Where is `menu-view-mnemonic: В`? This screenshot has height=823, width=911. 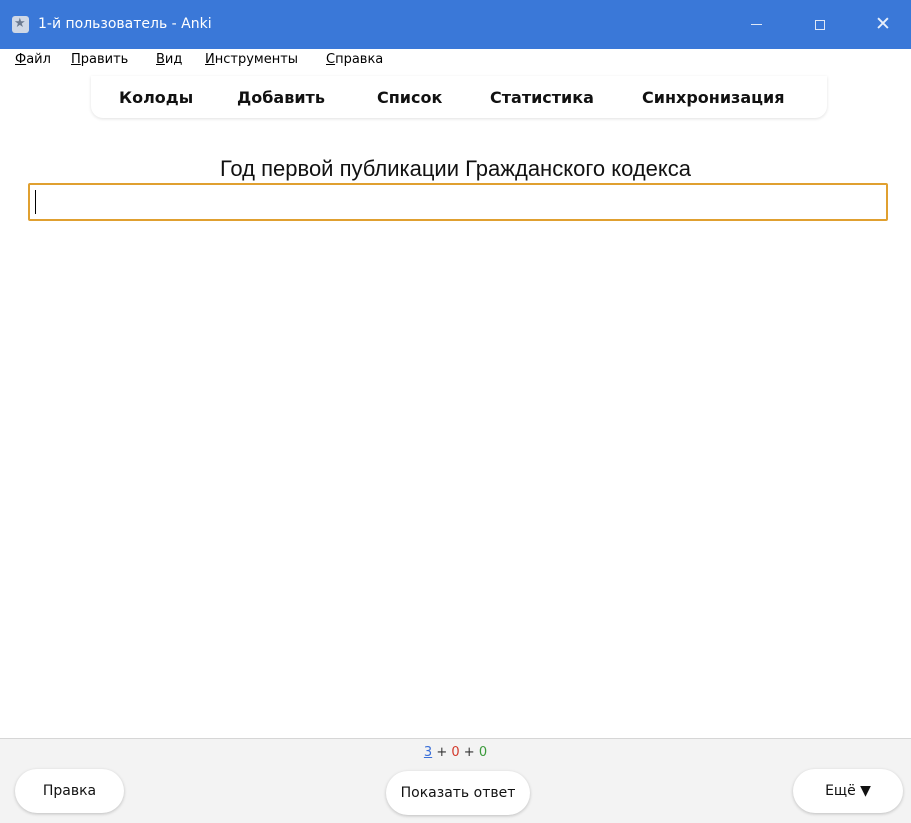 menu-view-mnemonic: В is located at coordinates (160, 59).